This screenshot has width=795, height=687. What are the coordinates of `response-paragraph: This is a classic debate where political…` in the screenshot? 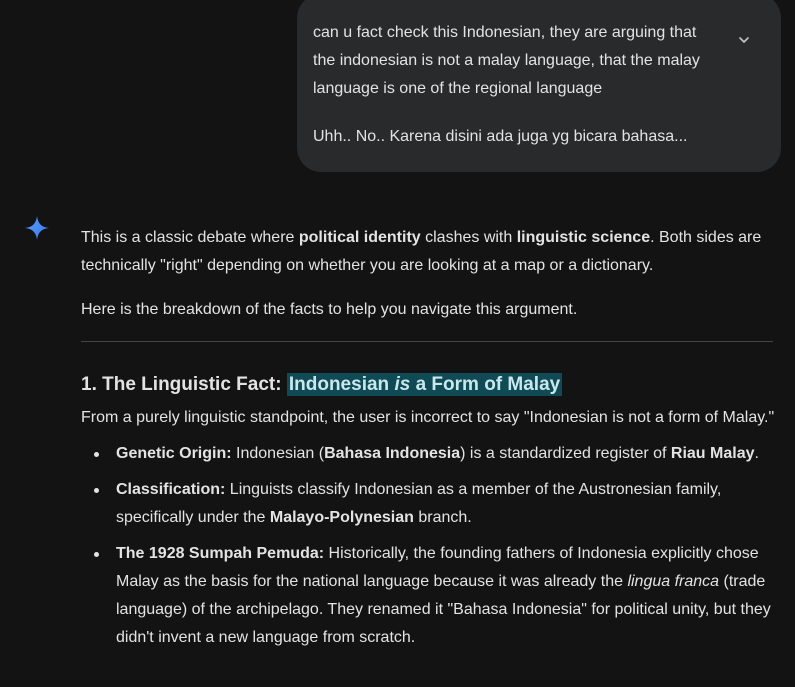 It's located at (428, 252).